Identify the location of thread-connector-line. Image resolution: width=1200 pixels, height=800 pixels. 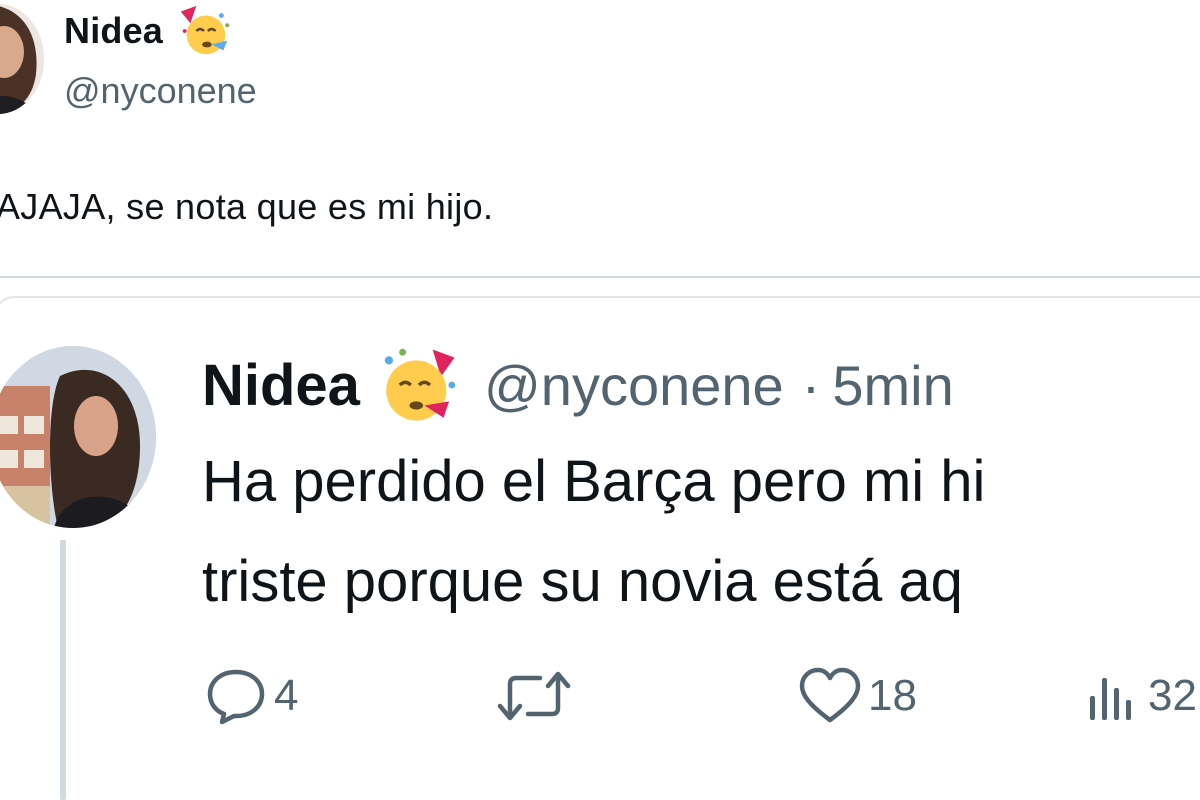
(63, 670).